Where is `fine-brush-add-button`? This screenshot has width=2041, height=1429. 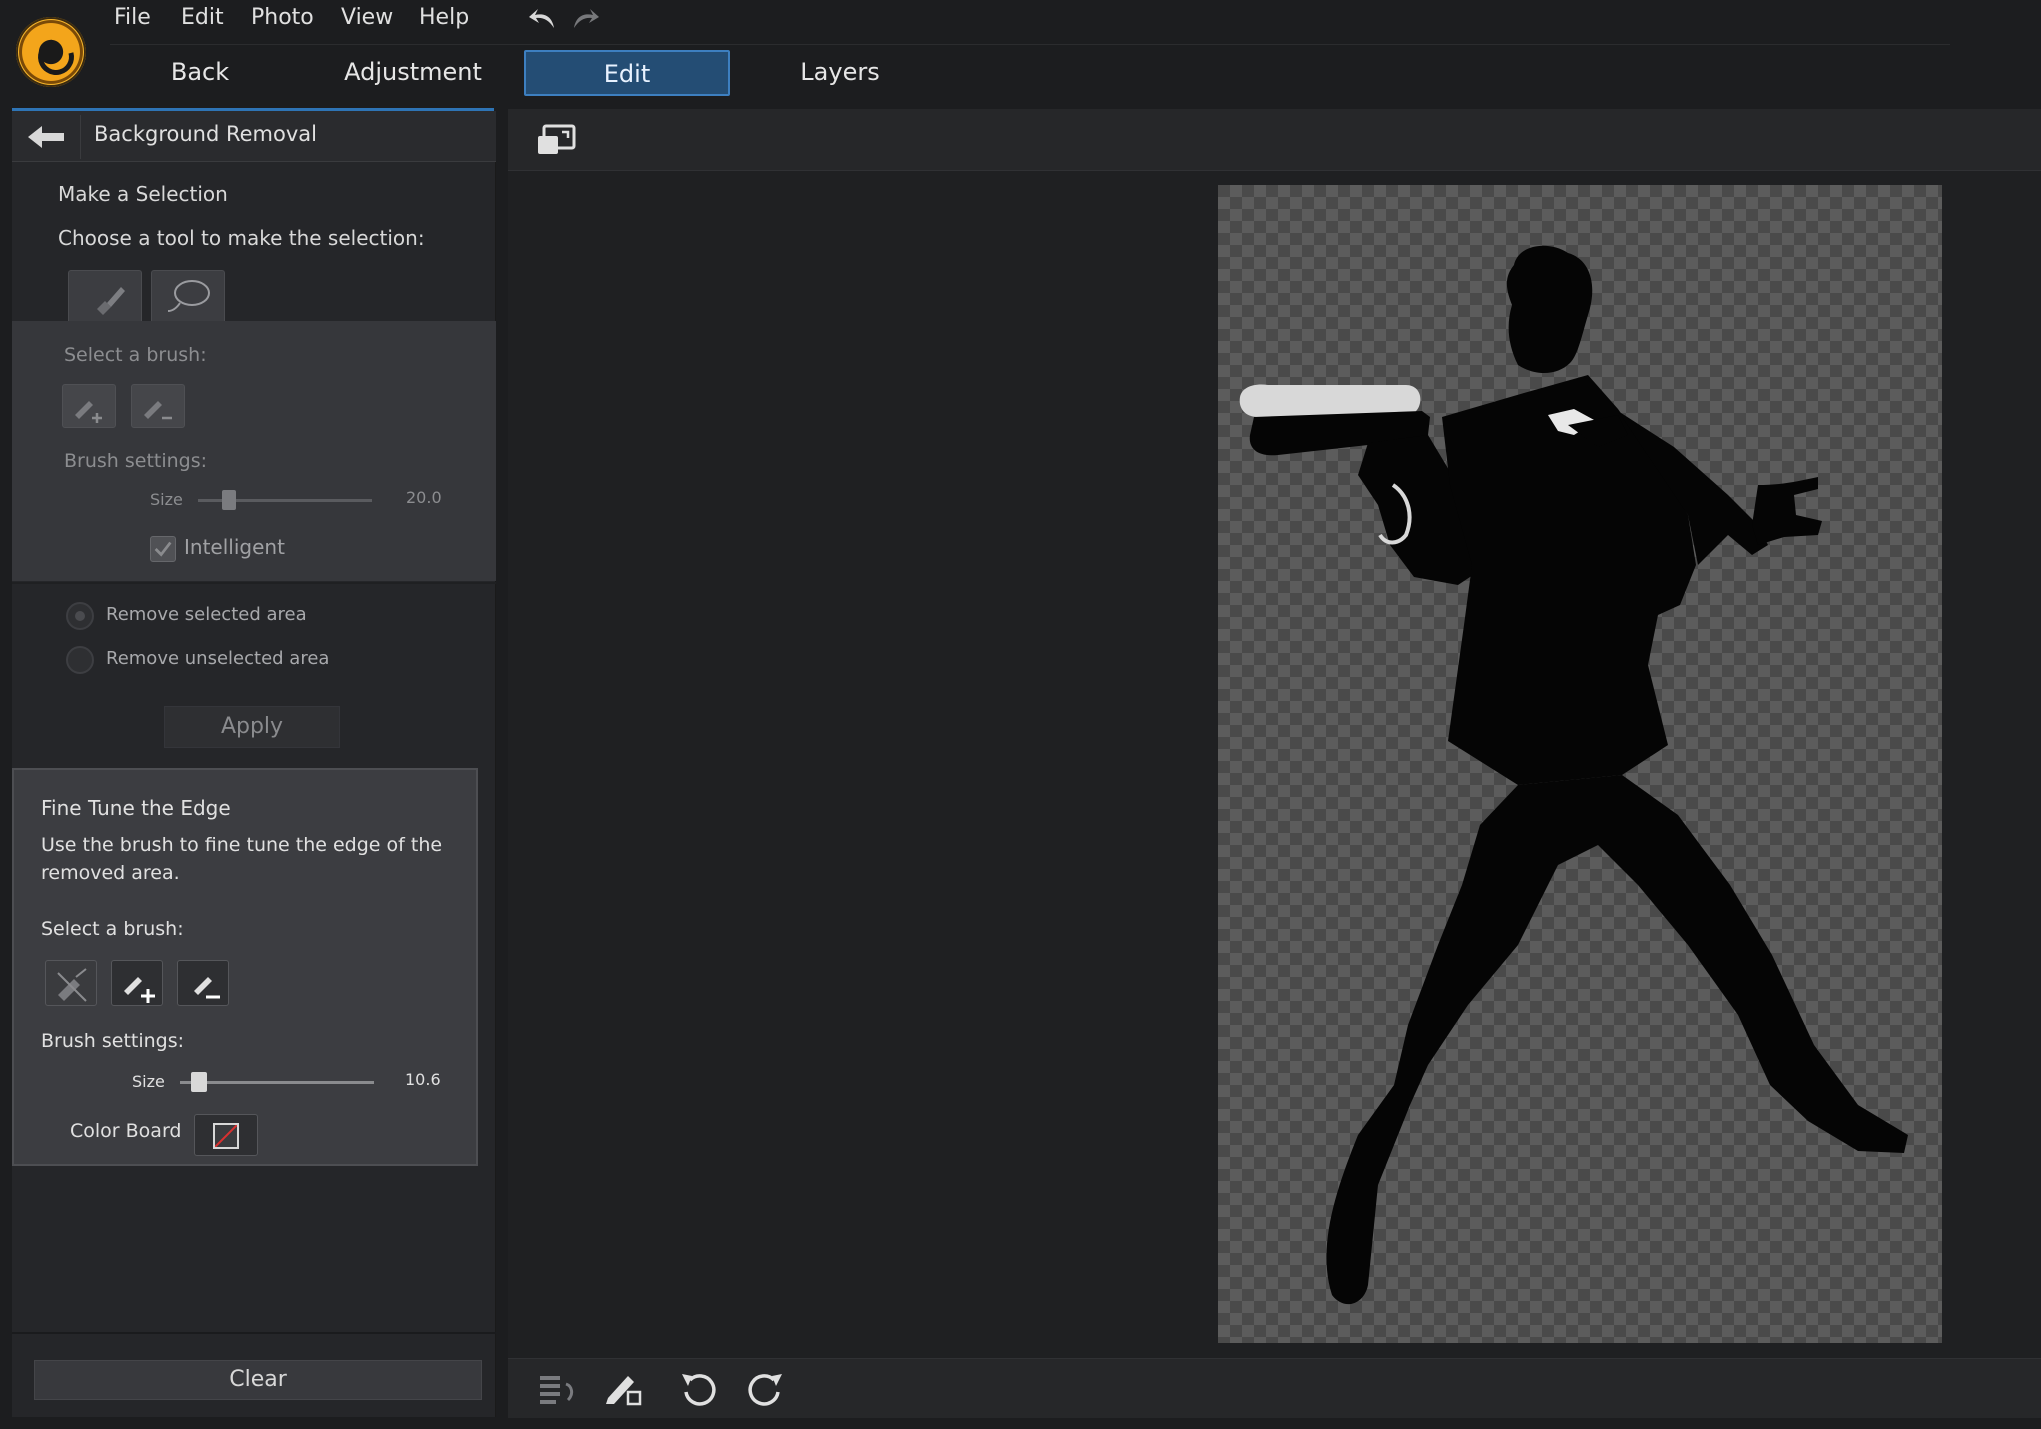 fine-brush-add-button is located at coordinates (137, 983).